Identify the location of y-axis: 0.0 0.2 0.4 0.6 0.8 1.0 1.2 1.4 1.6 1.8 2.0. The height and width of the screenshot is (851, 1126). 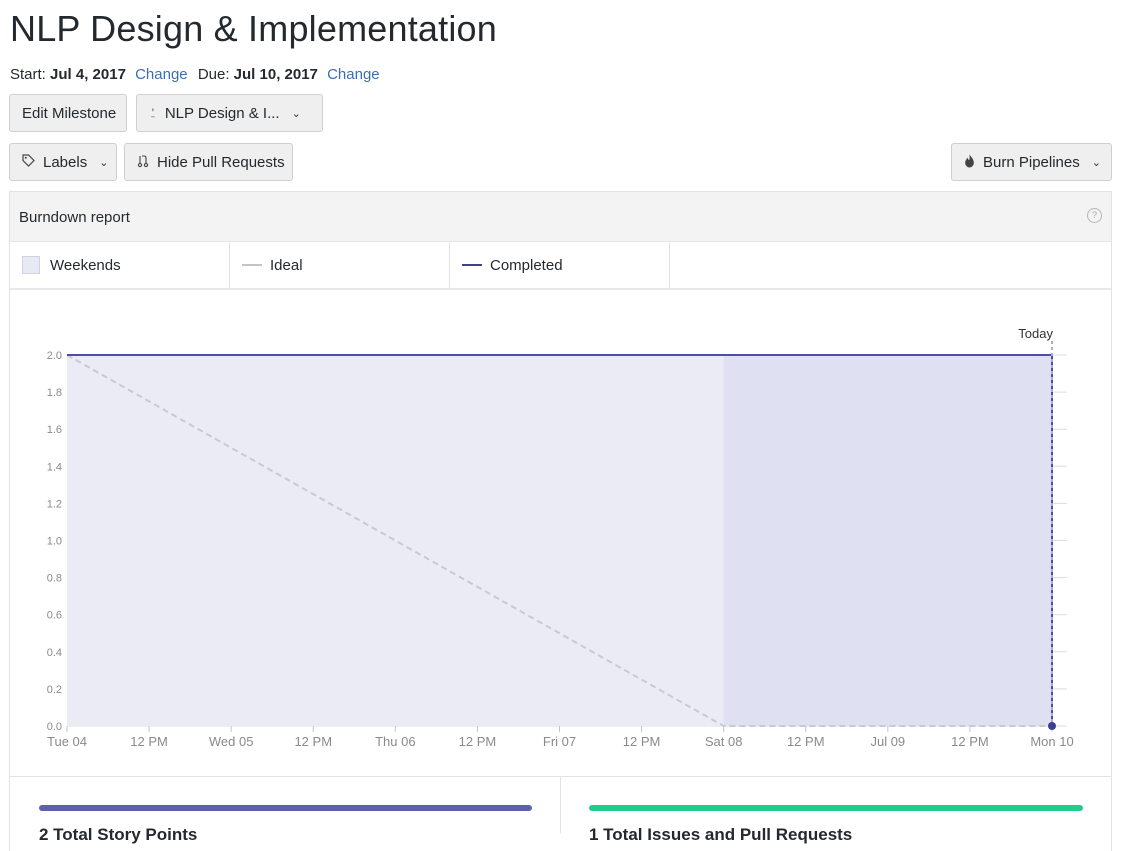
(54, 541).